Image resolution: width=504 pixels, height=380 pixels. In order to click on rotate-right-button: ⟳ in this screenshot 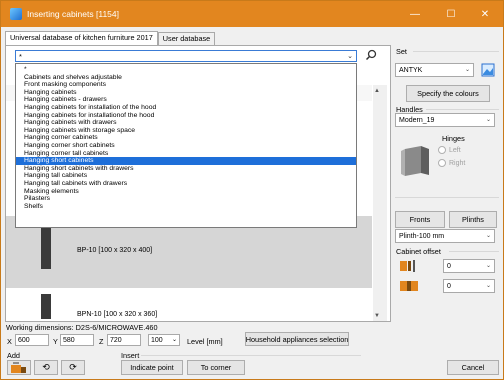, I will do `click(73, 367)`.